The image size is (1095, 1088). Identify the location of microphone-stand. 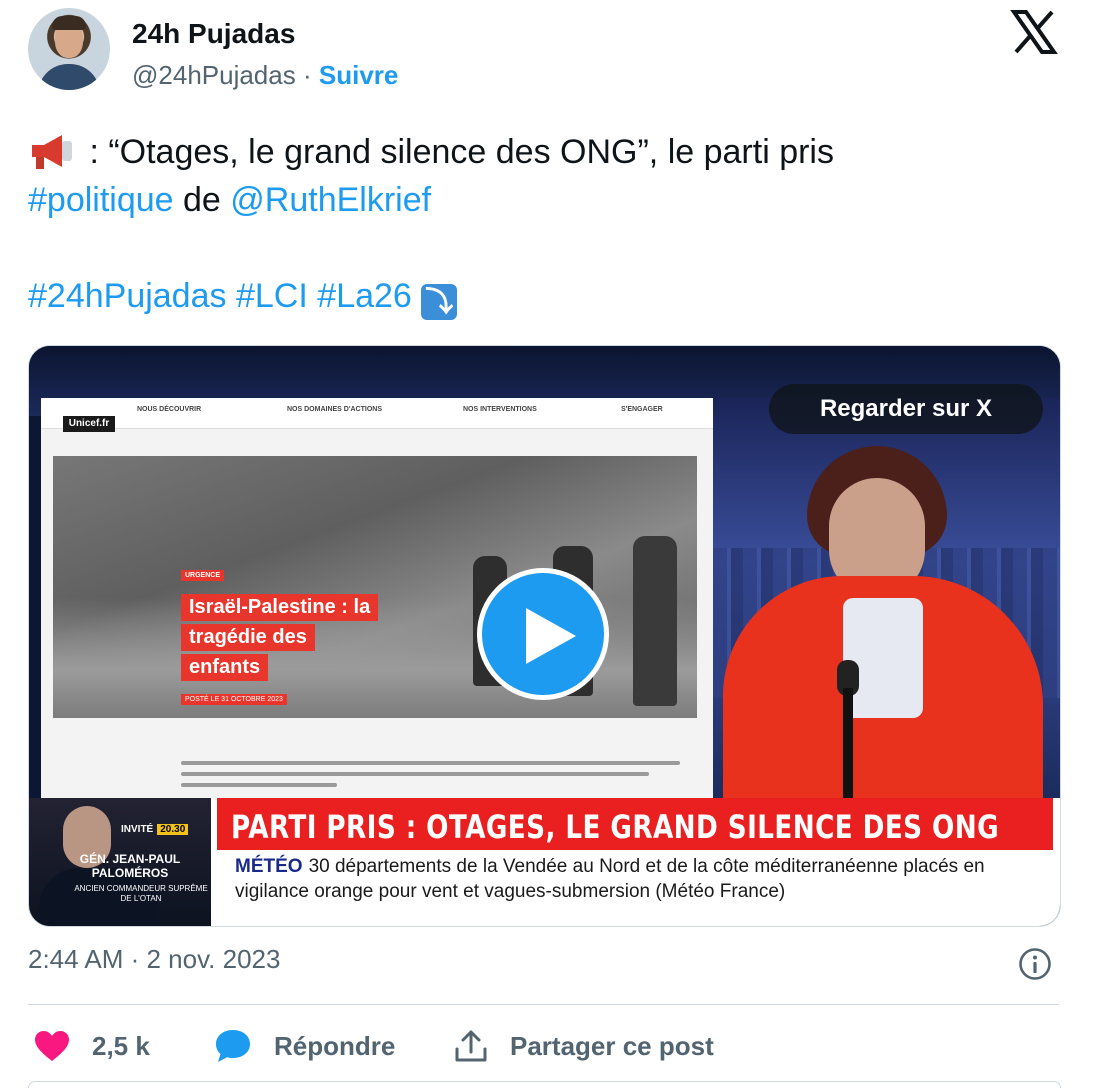
(848, 743).